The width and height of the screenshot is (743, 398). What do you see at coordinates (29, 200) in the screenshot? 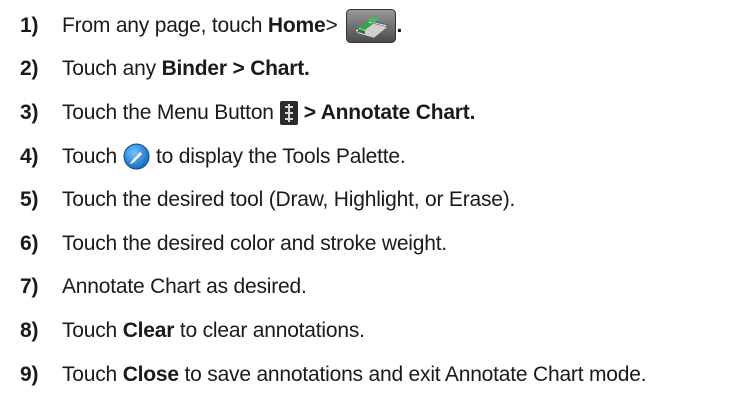
I see `step-number: 5)` at bounding box center [29, 200].